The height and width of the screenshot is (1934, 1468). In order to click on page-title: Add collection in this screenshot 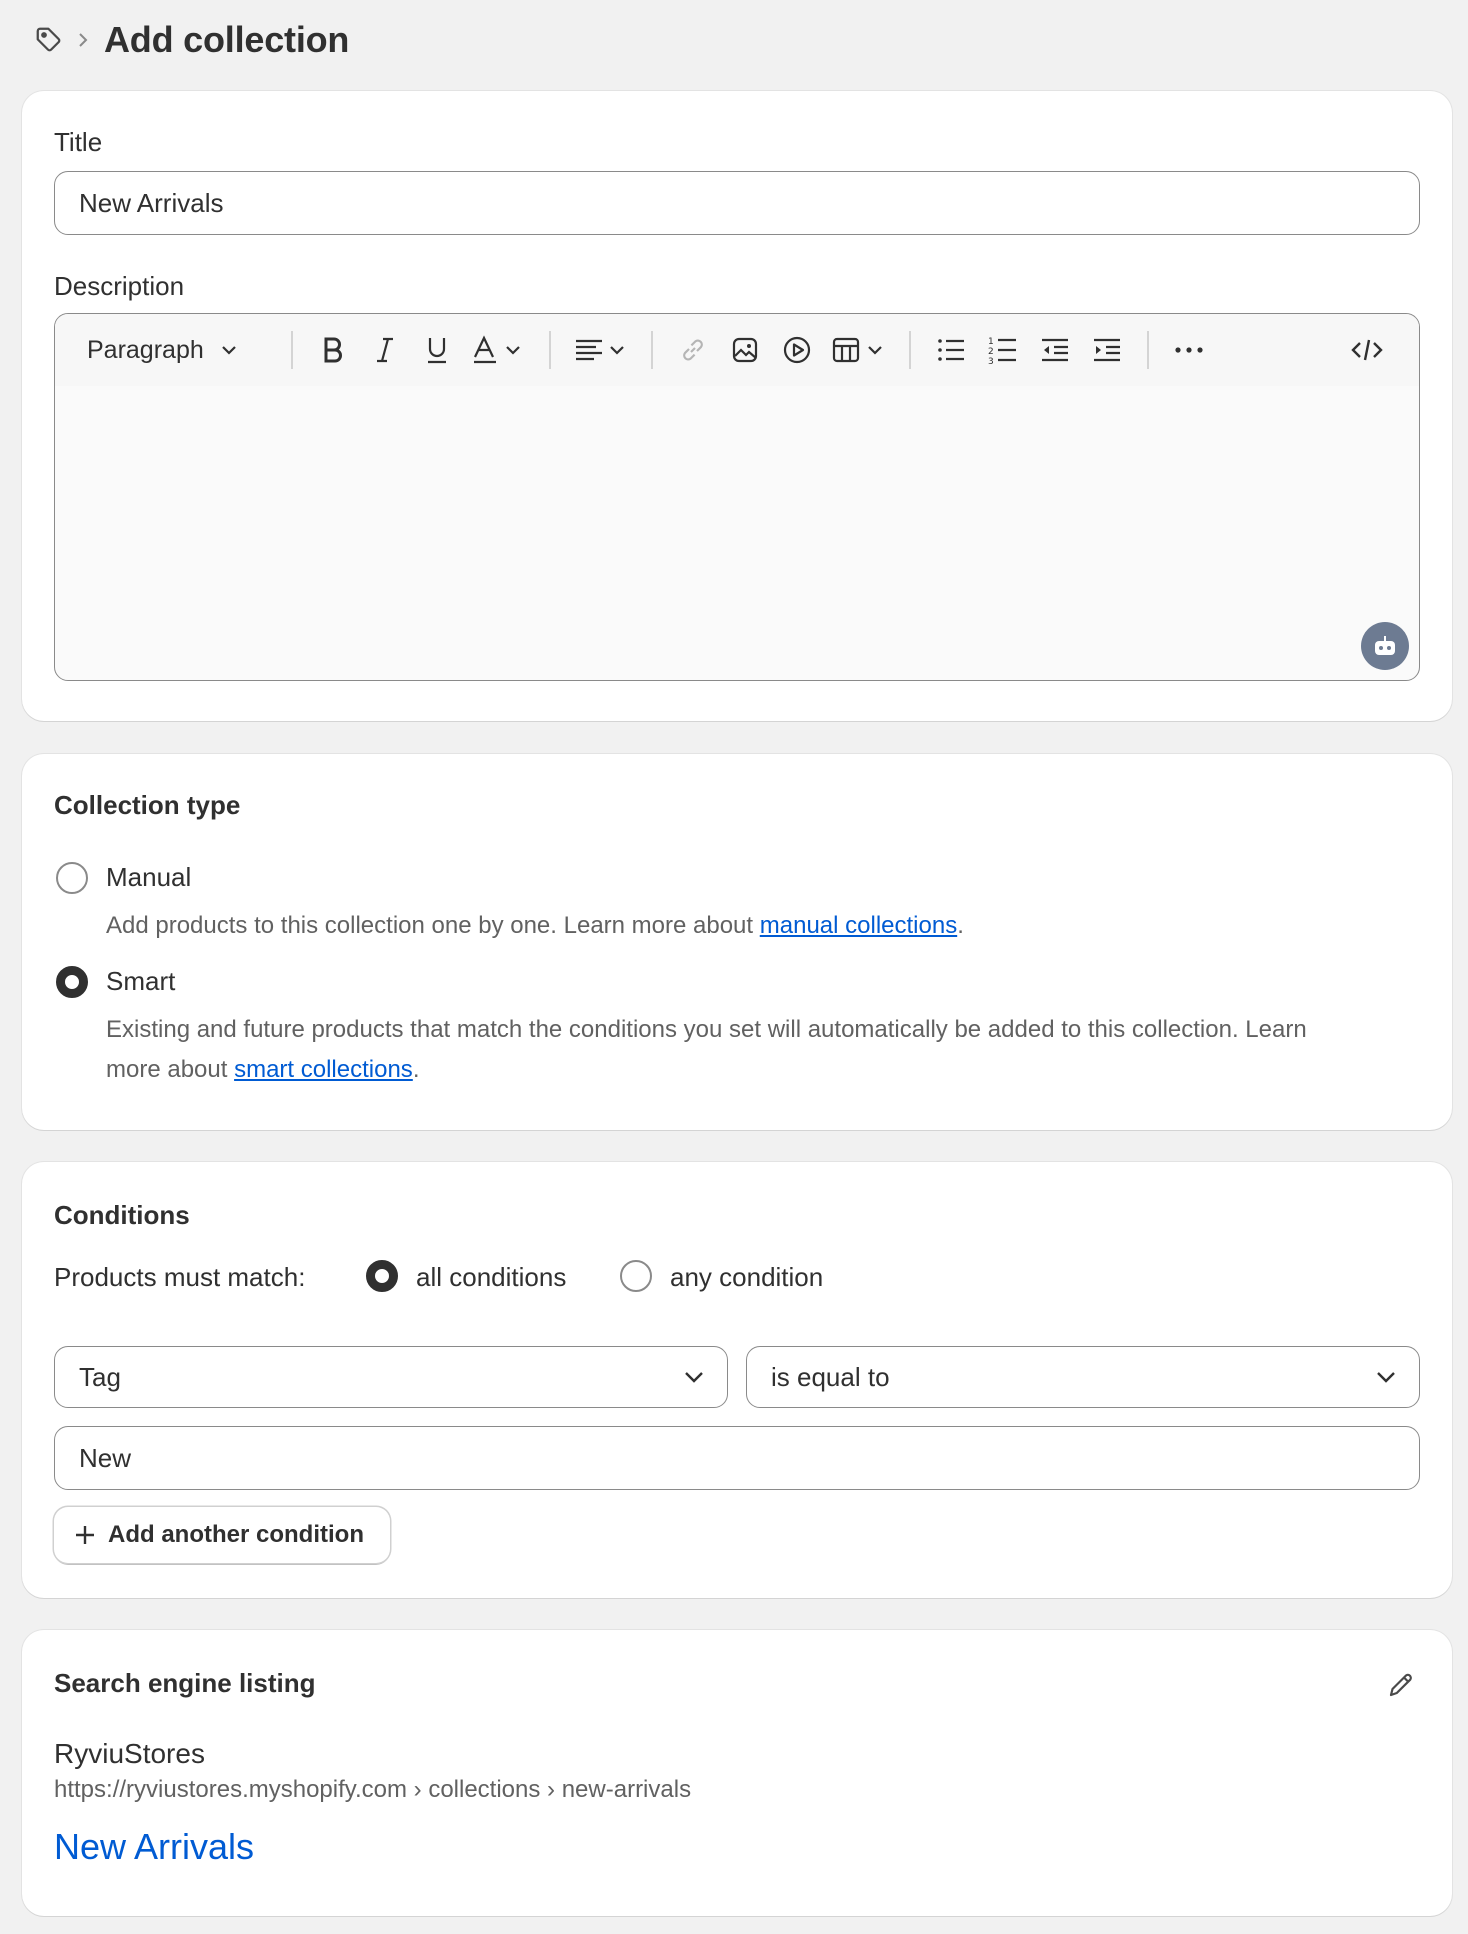, I will do `click(227, 39)`.